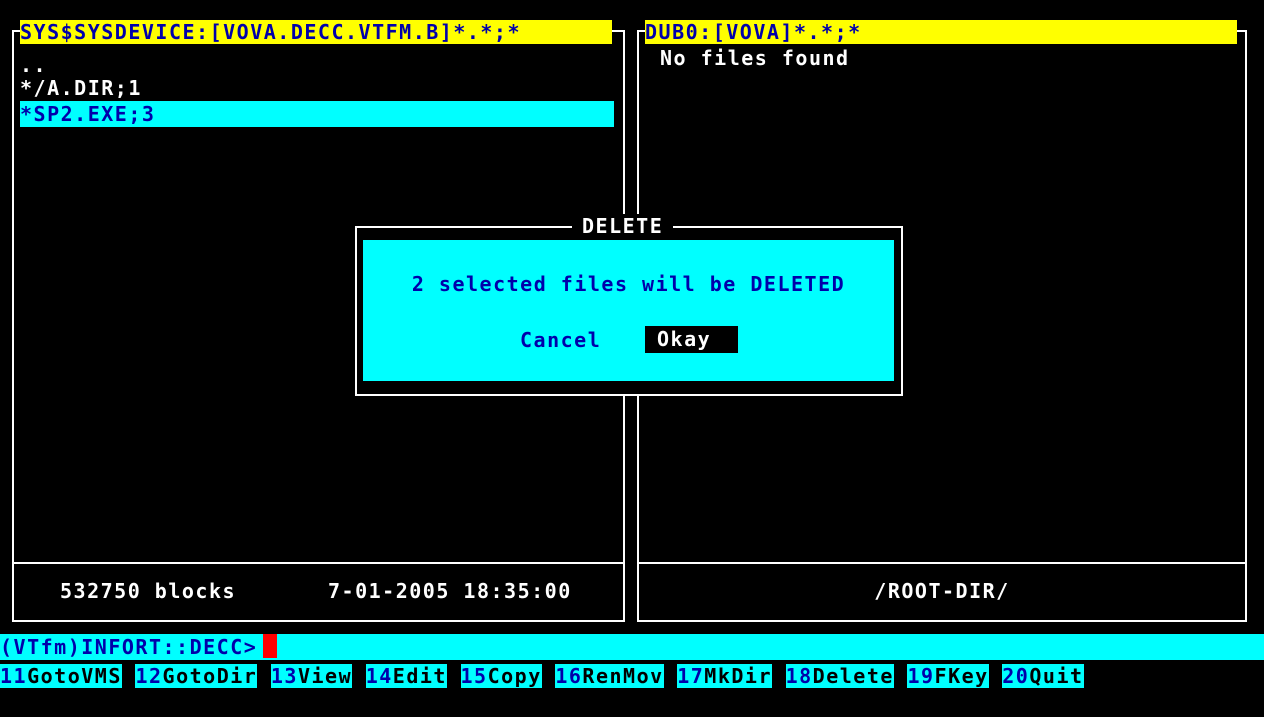 This screenshot has height=717, width=1264. Describe the element at coordinates (691, 676) in the screenshot. I see `fkey-number: 17` at that location.